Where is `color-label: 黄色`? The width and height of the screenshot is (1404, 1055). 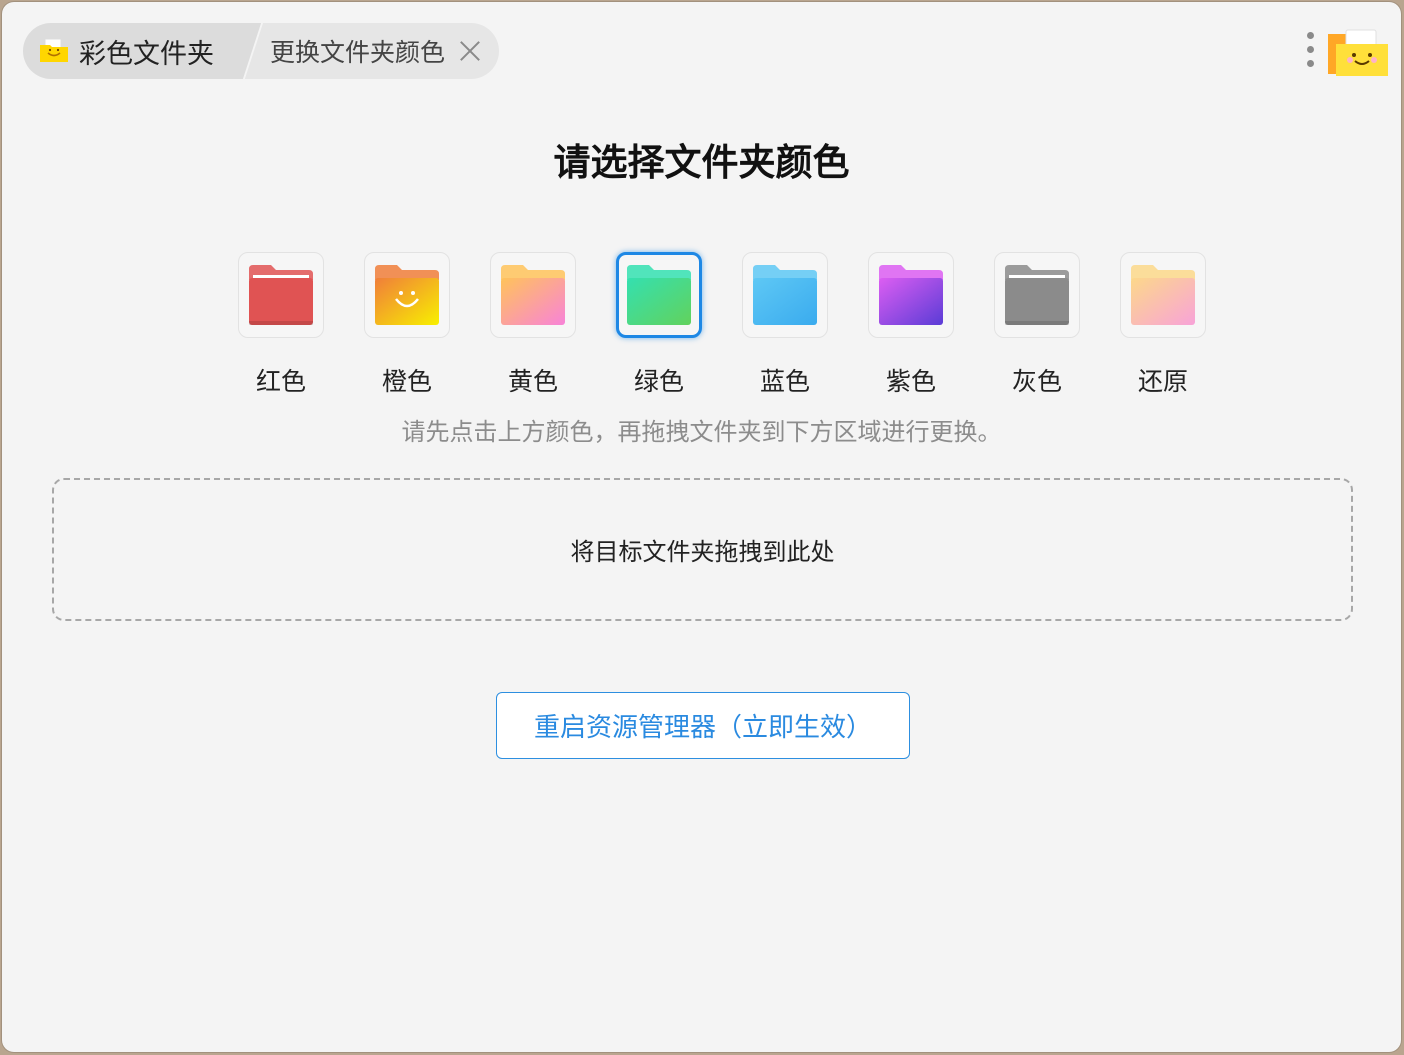 color-label: 黄色 is located at coordinates (532, 381).